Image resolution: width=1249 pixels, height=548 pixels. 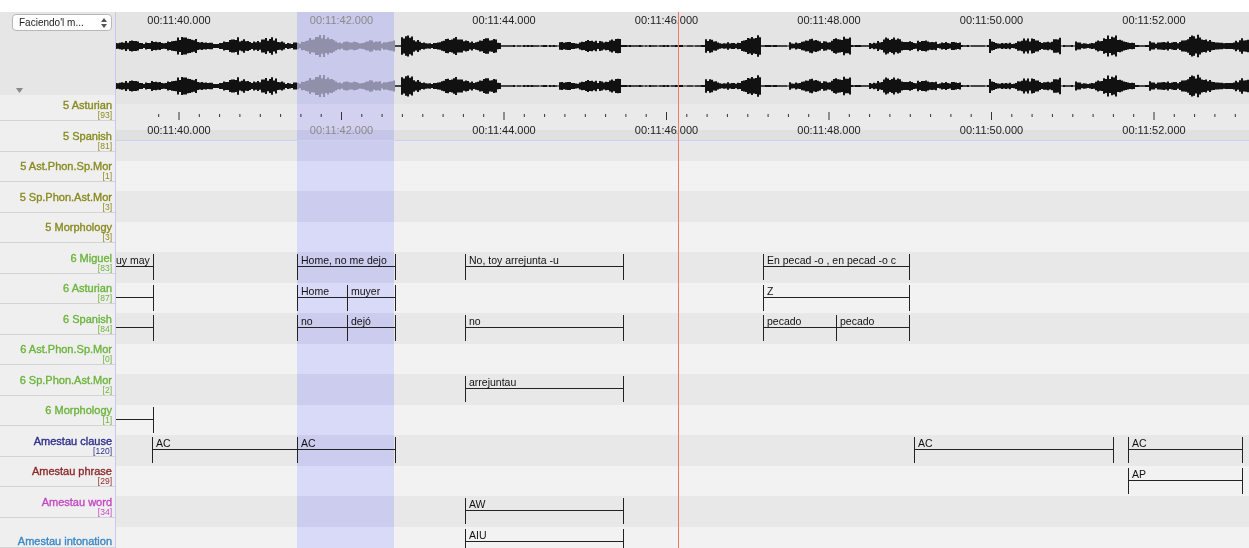 What do you see at coordinates (1185, 480) in the screenshot?
I see `annotation: AP` at bounding box center [1185, 480].